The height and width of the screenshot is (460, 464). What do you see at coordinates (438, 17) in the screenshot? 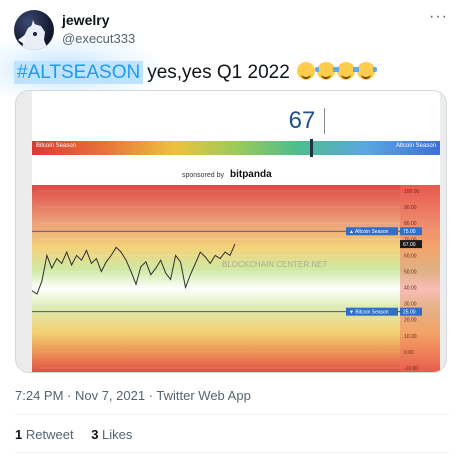
I see `more-icon: ···` at bounding box center [438, 17].